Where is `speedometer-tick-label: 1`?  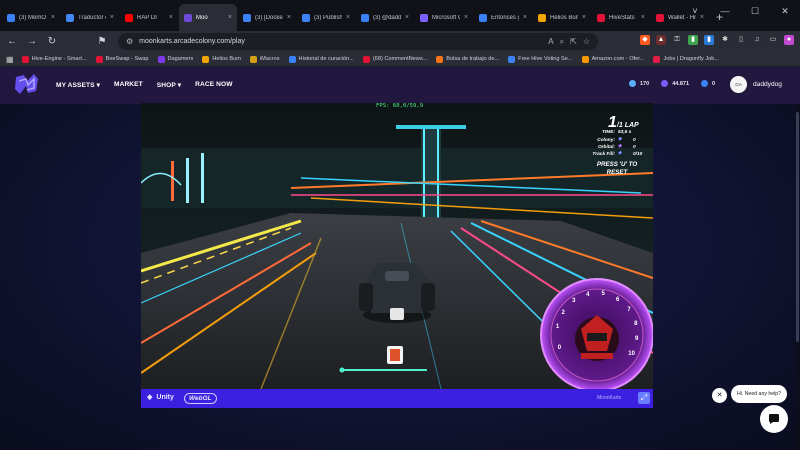
speedometer-tick-label: 1 is located at coordinates (557, 327).